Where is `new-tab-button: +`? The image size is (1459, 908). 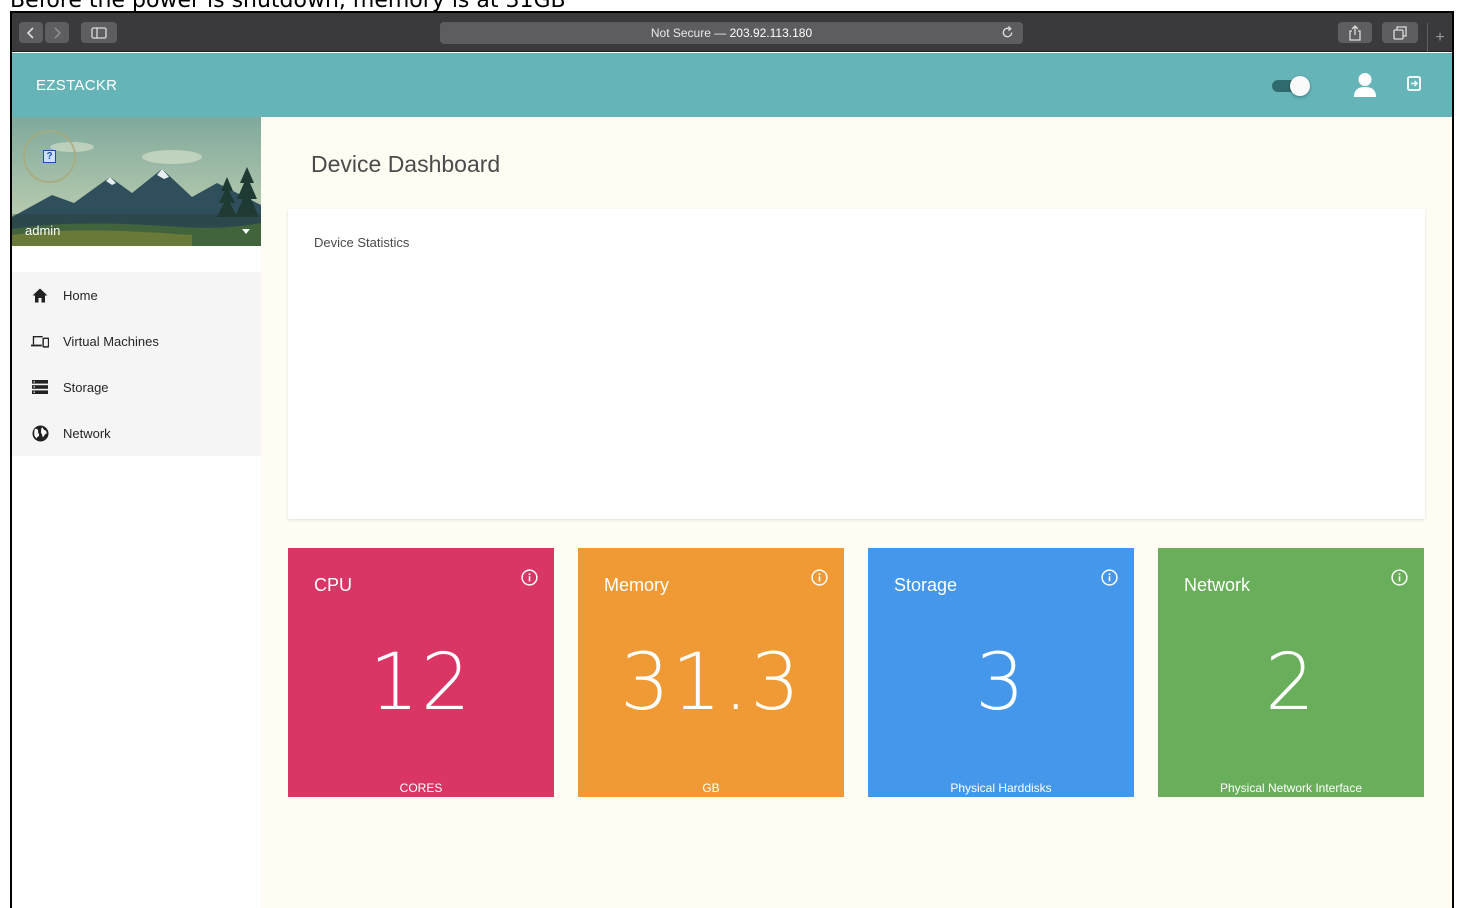
new-tab-button: + is located at coordinates (1439, 37).